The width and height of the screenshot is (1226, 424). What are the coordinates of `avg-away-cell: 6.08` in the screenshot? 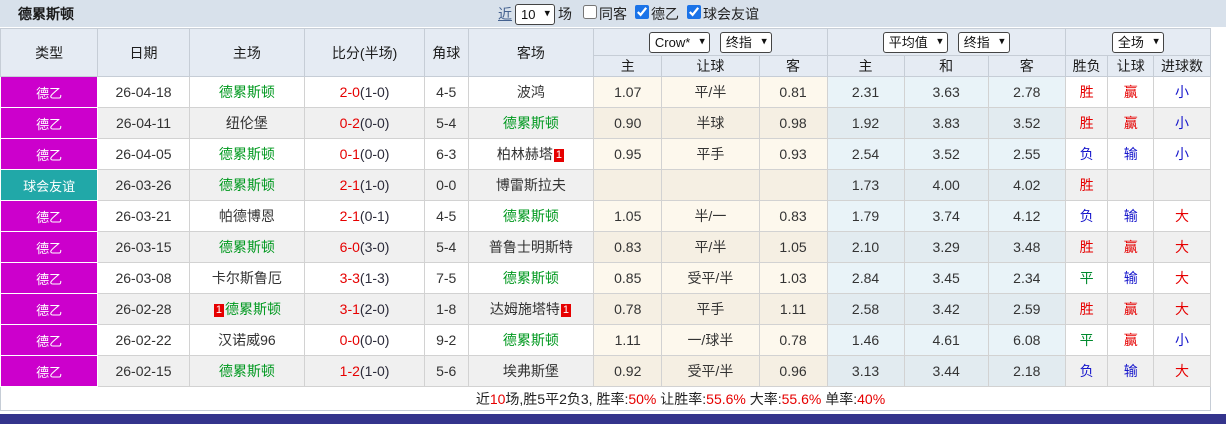 It's located at (1026, 340).